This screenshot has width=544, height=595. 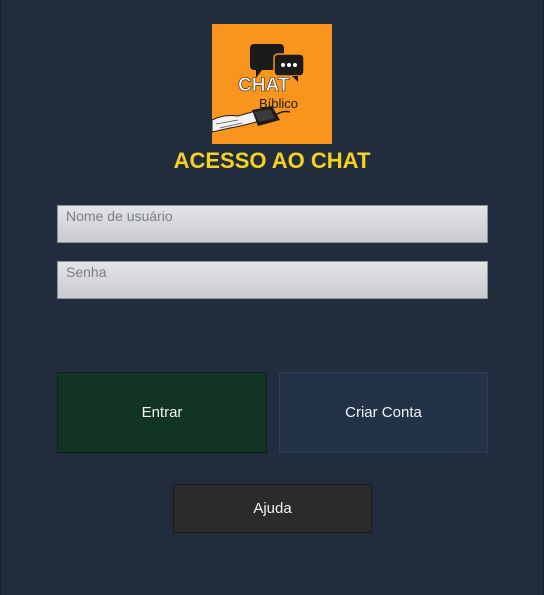 I want to click on logo-biblico-text: Bíblico, so click(x=279, y=103).